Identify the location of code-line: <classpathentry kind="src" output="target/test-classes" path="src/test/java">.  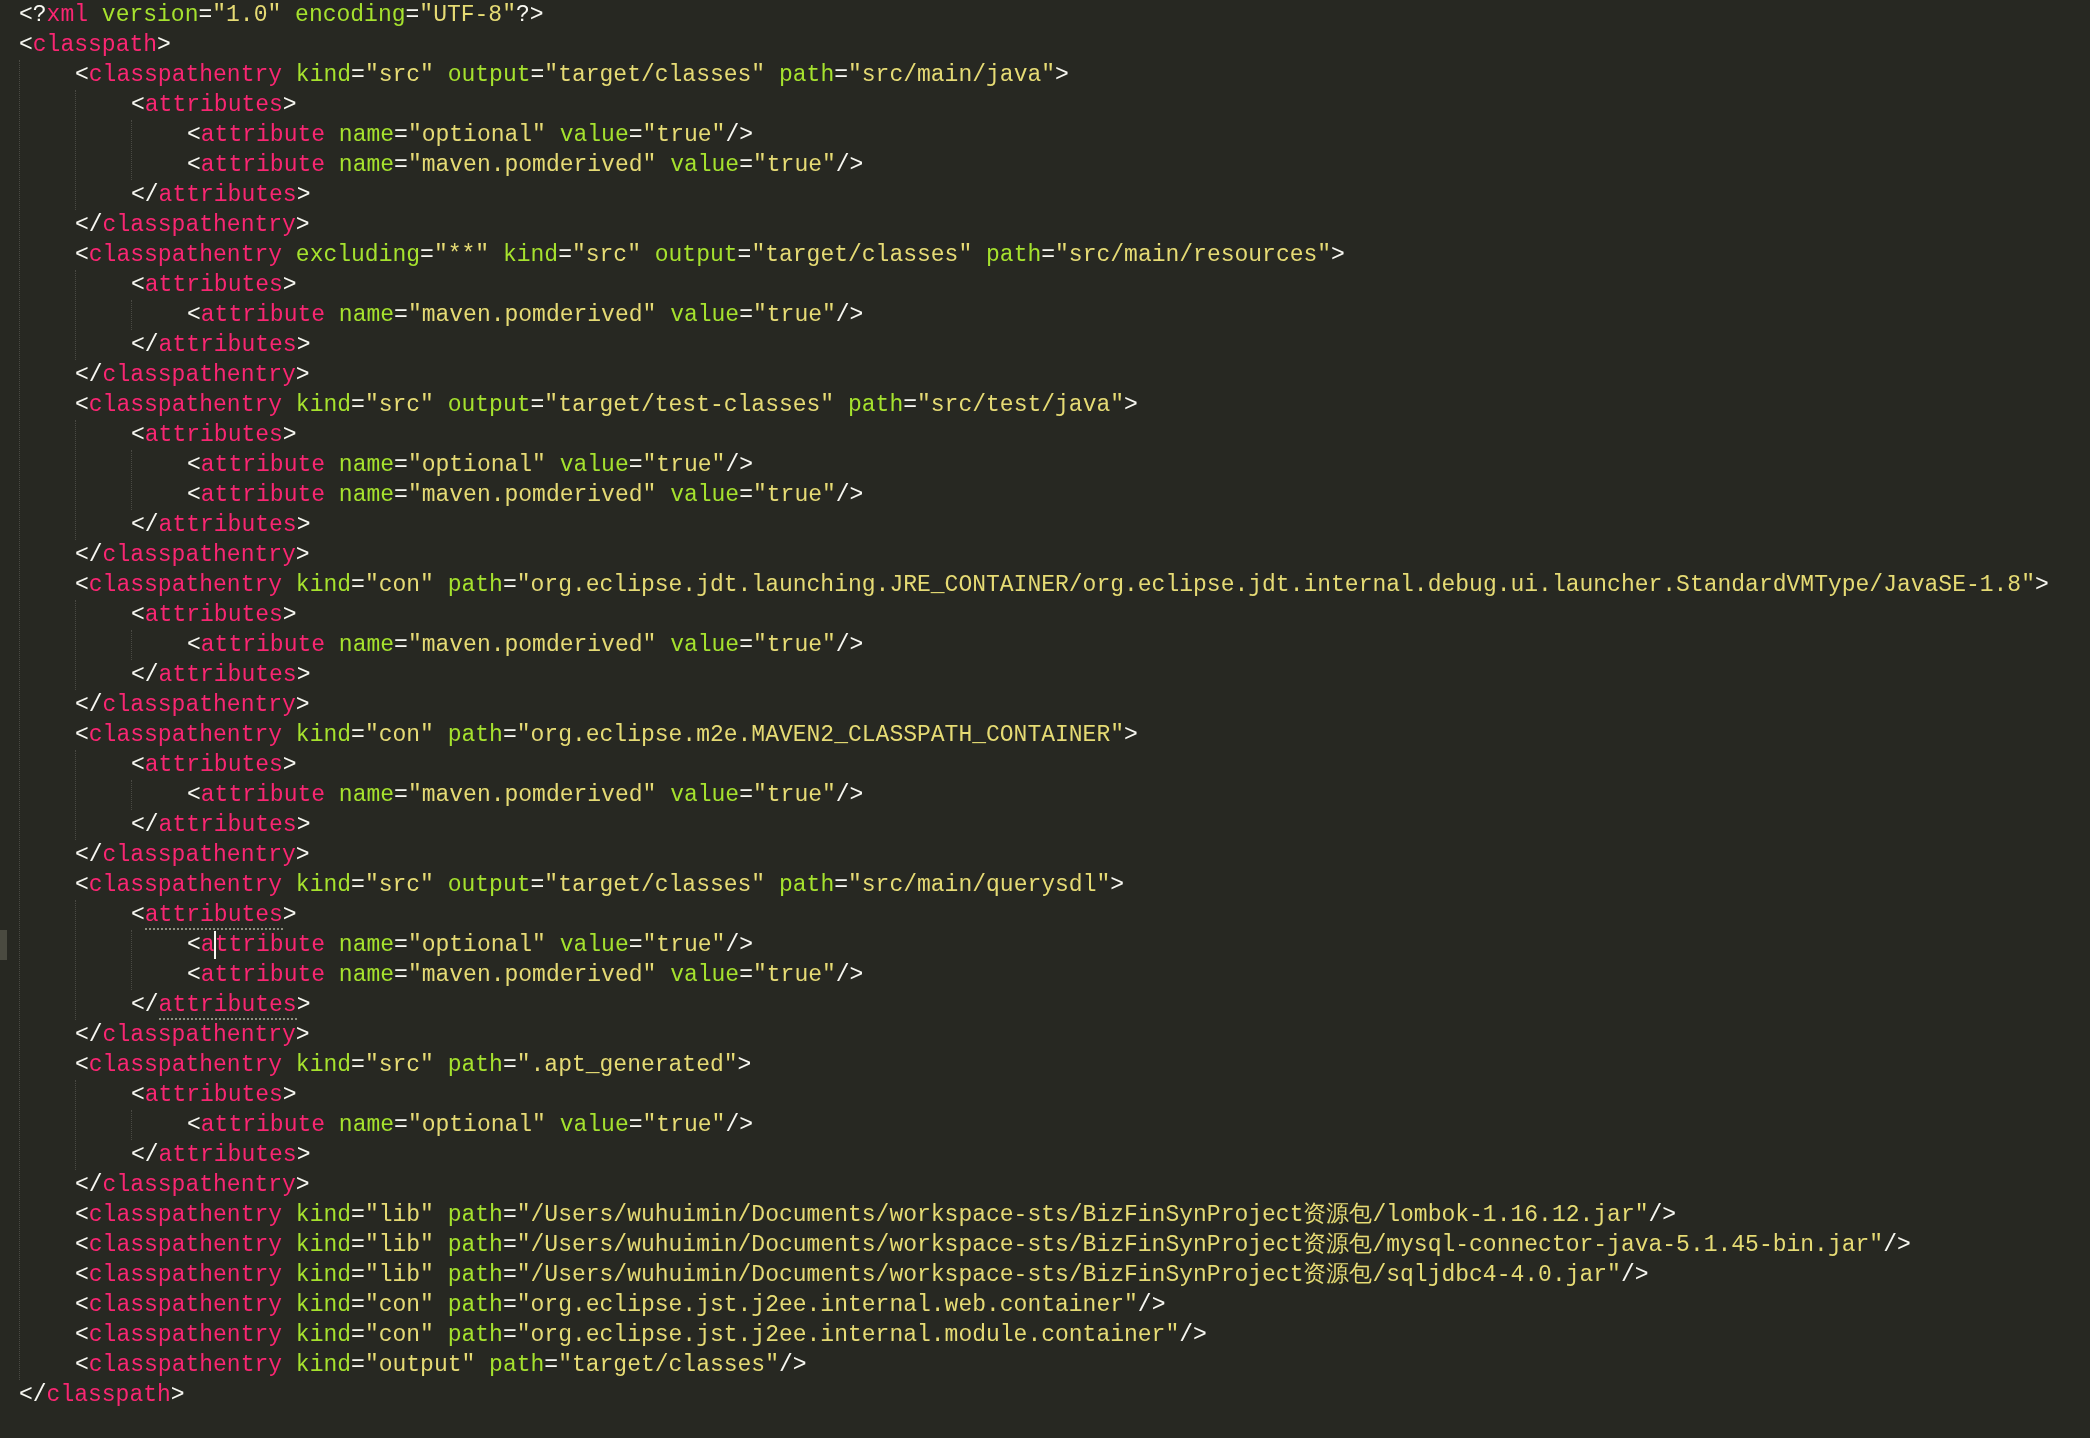
(606, 405).